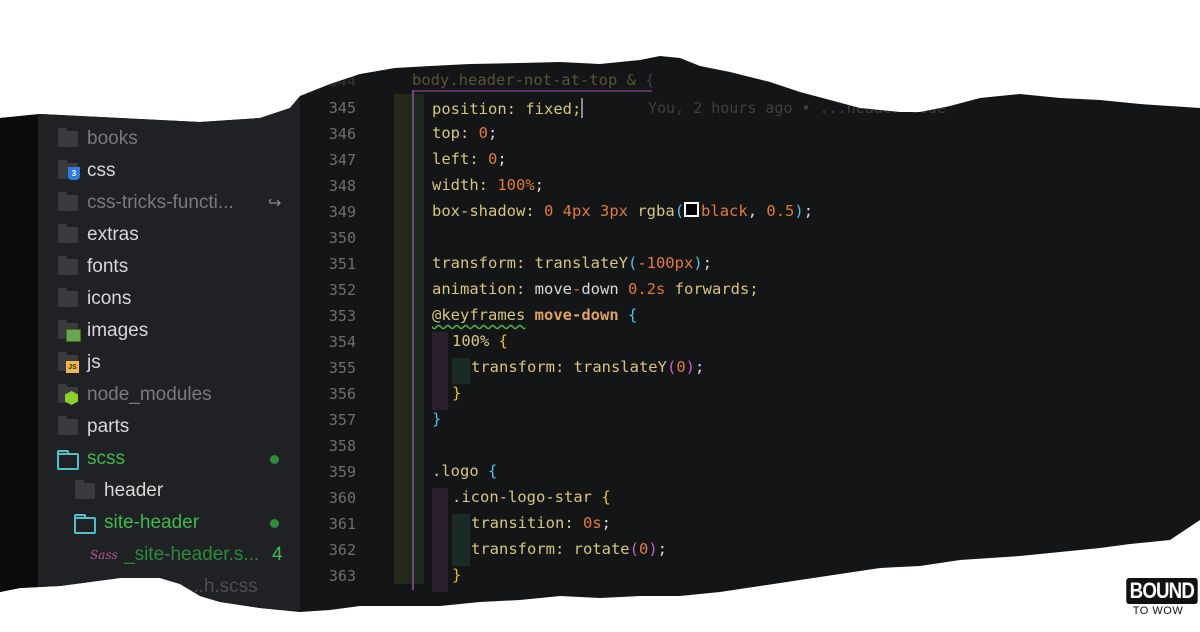  Describe the element at coordinates (342, 186) in the screenshot. I see `line-number: 348` at that location.